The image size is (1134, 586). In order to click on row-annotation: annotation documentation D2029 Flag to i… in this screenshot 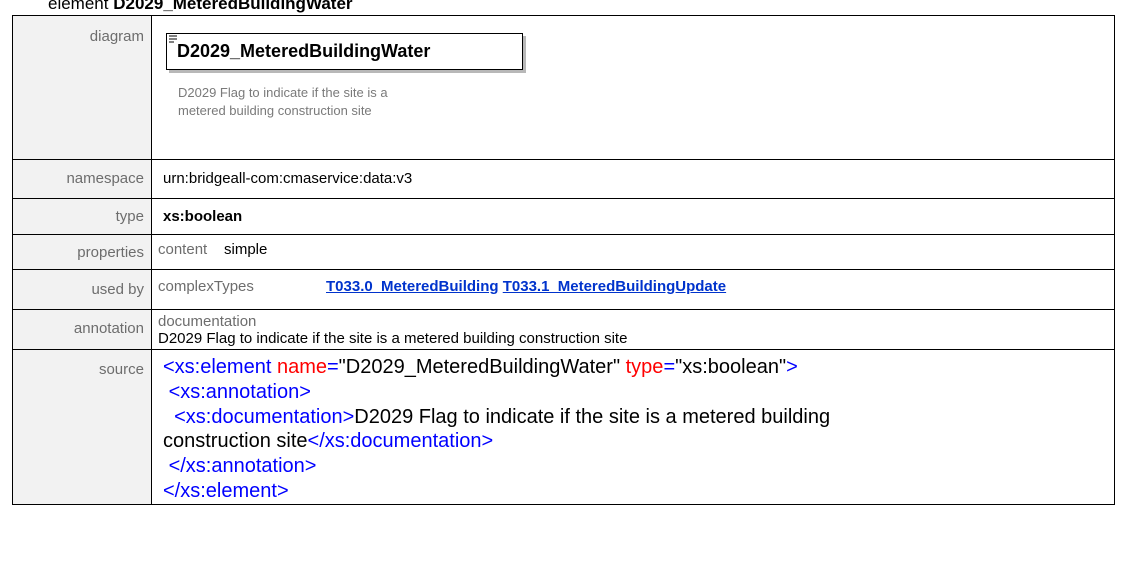, I will do `click(563, 329)`.